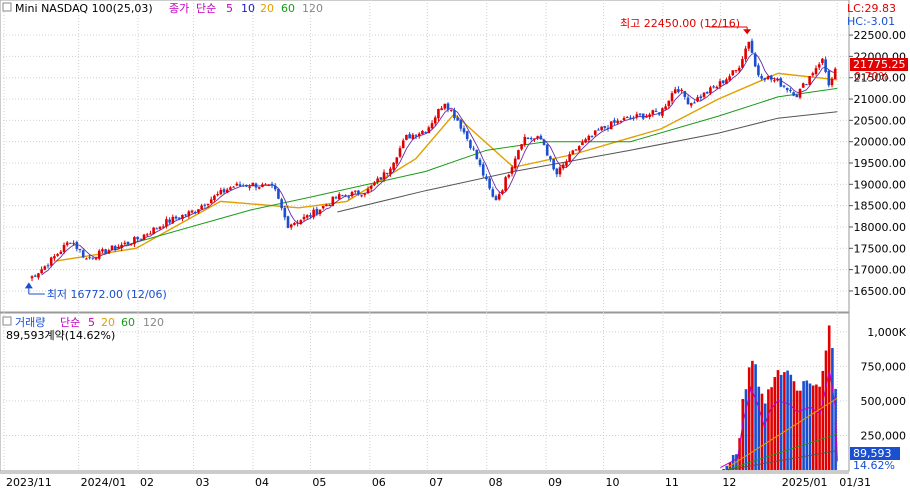 This screenshot has height=492, width=910. Describe the element at coordinates (153, 322) in the screenshot. I see `volume-ma-120-label: 120` at that location.